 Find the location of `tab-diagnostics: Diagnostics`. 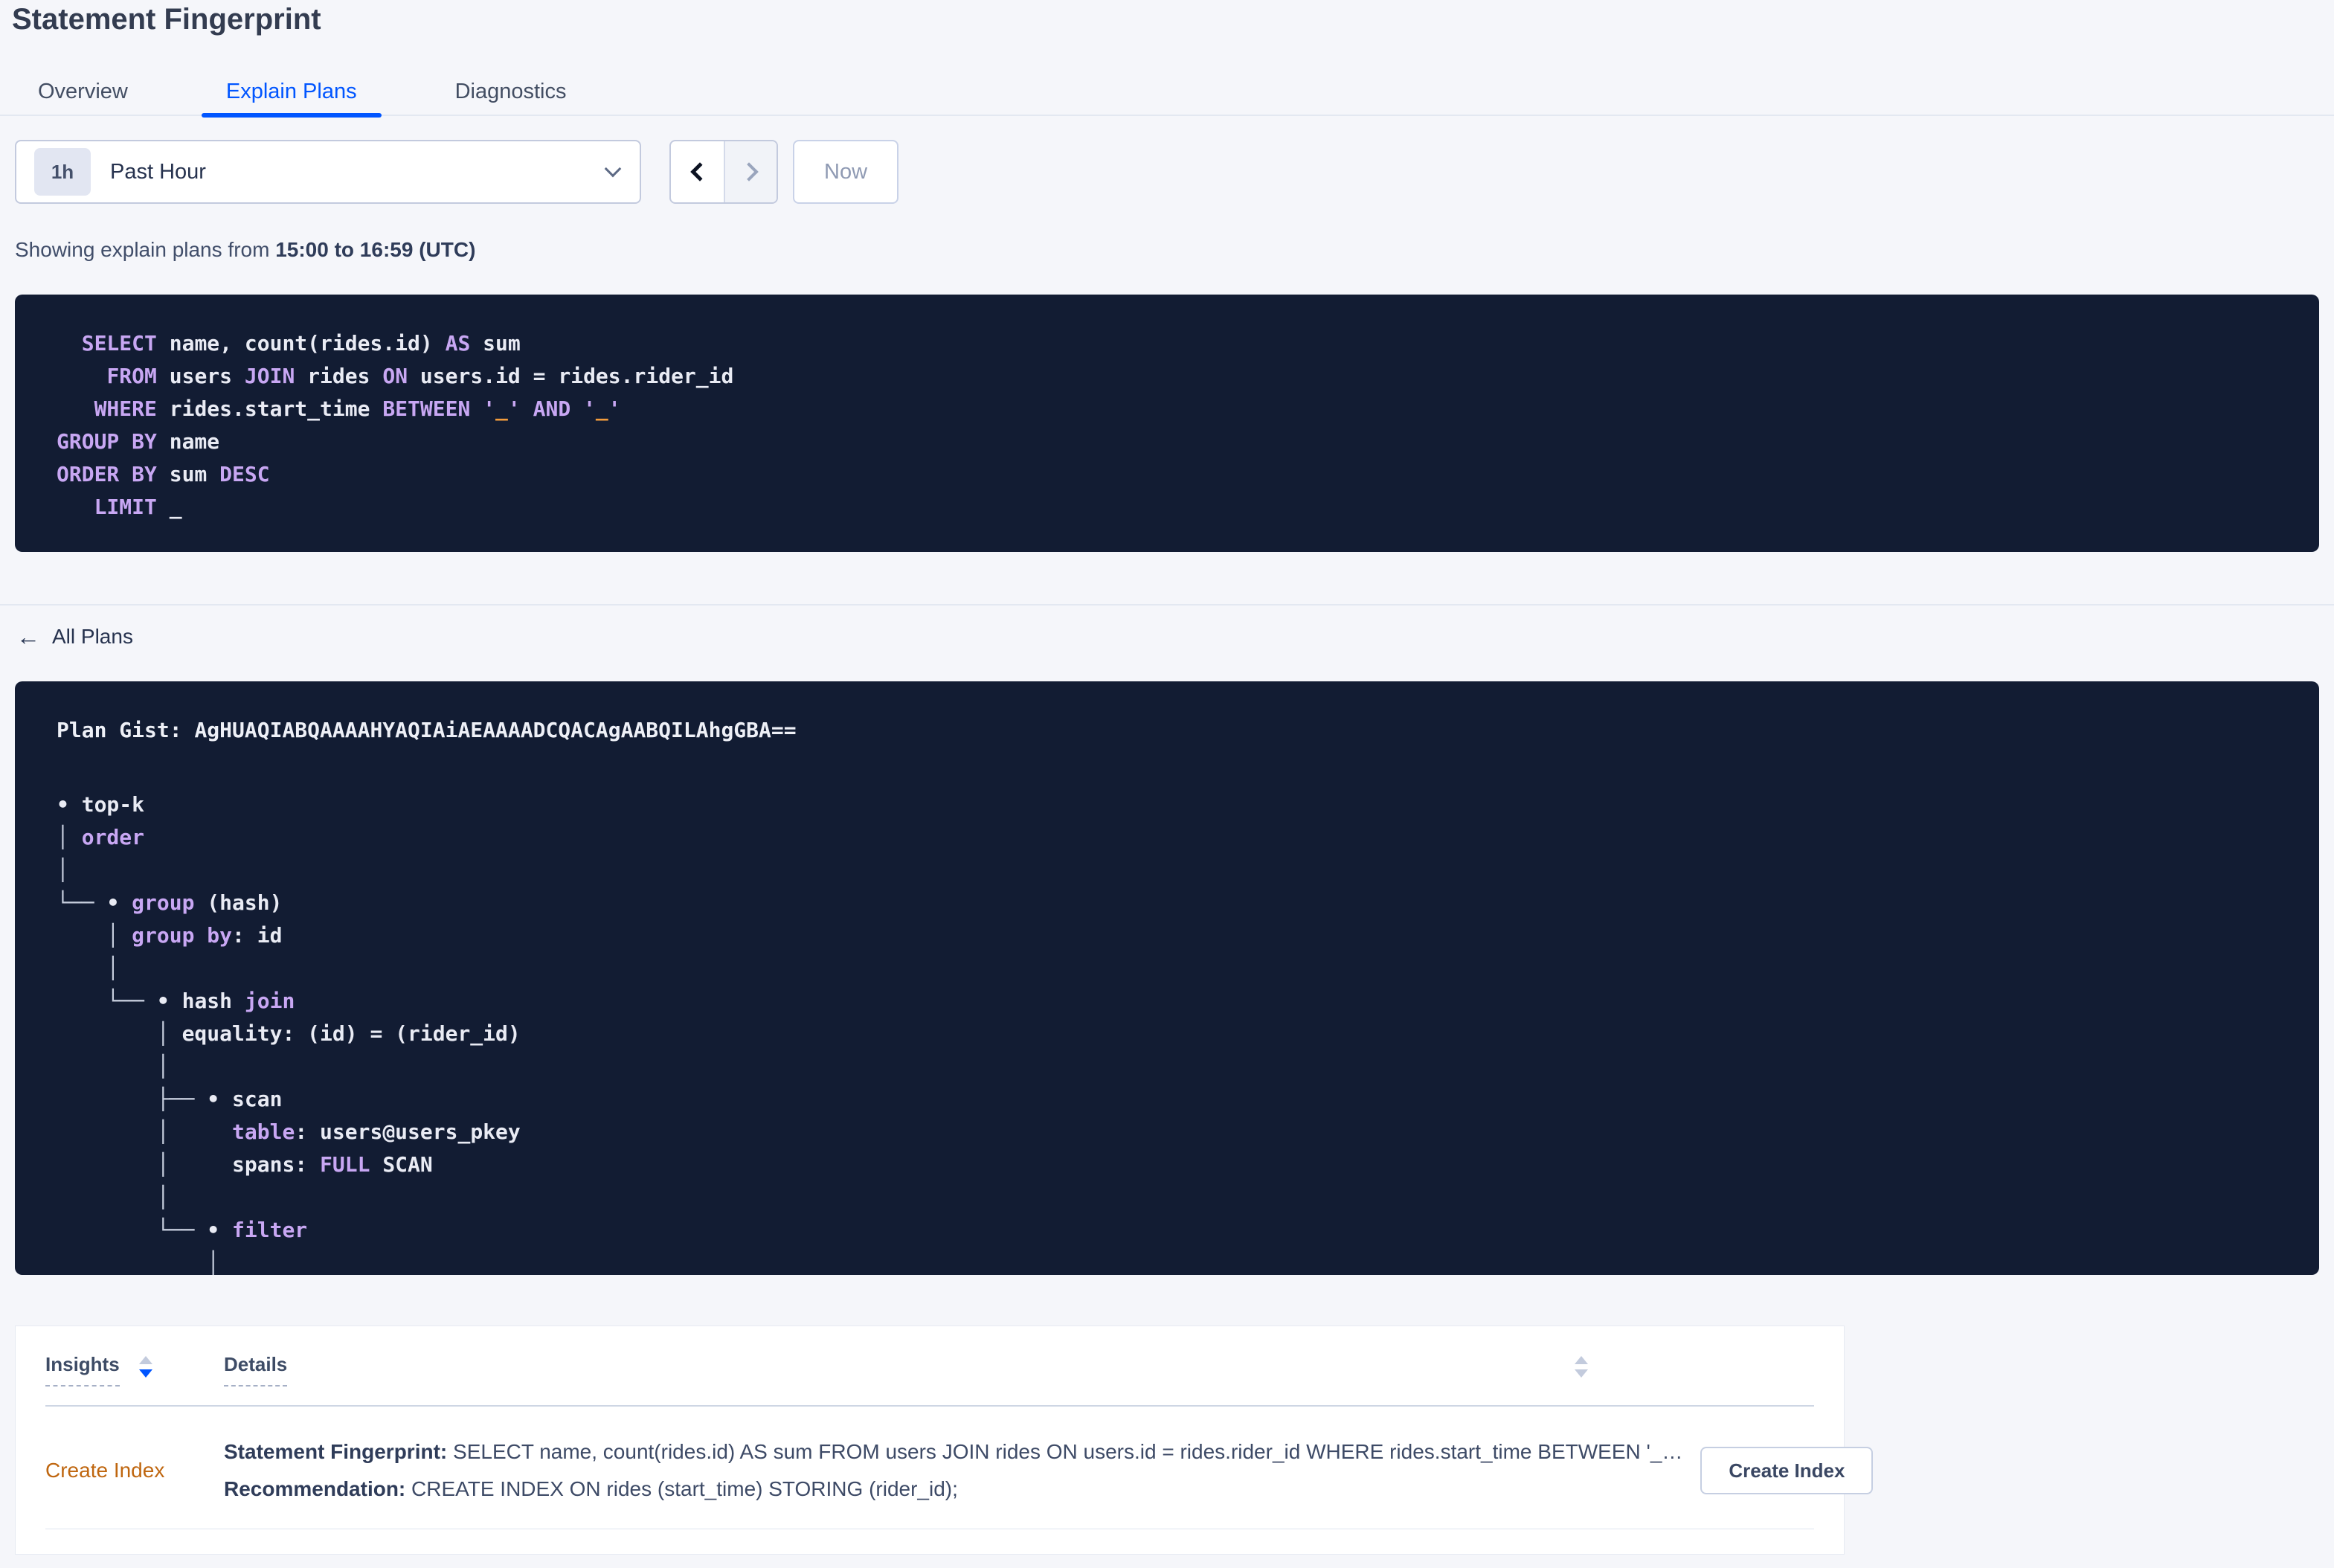

tab-diagnostics: Diagnostics is located at coordinates (511, 91).